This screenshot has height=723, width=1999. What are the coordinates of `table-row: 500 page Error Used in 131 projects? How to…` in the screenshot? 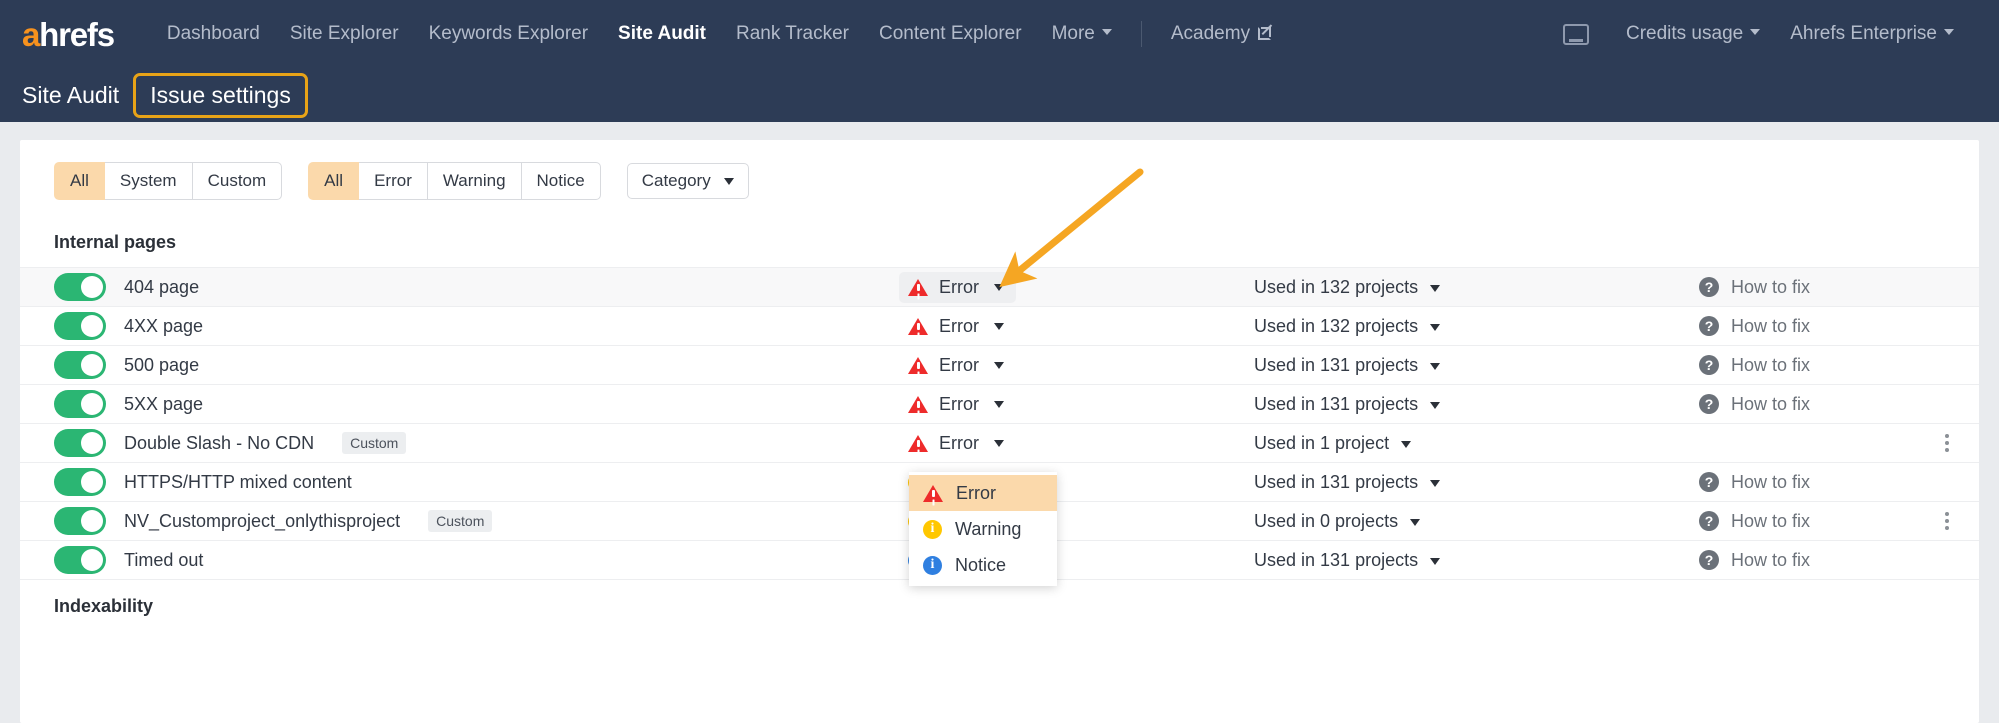 It's located at (999, 366).